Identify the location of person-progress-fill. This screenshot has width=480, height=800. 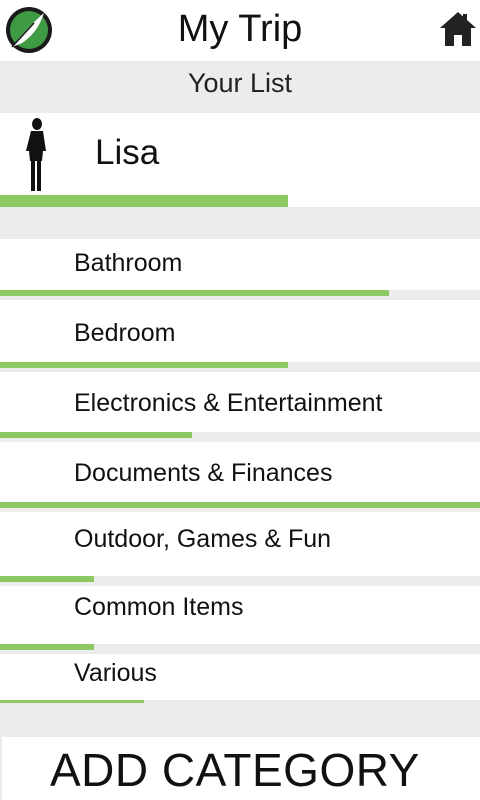
(144, 201).